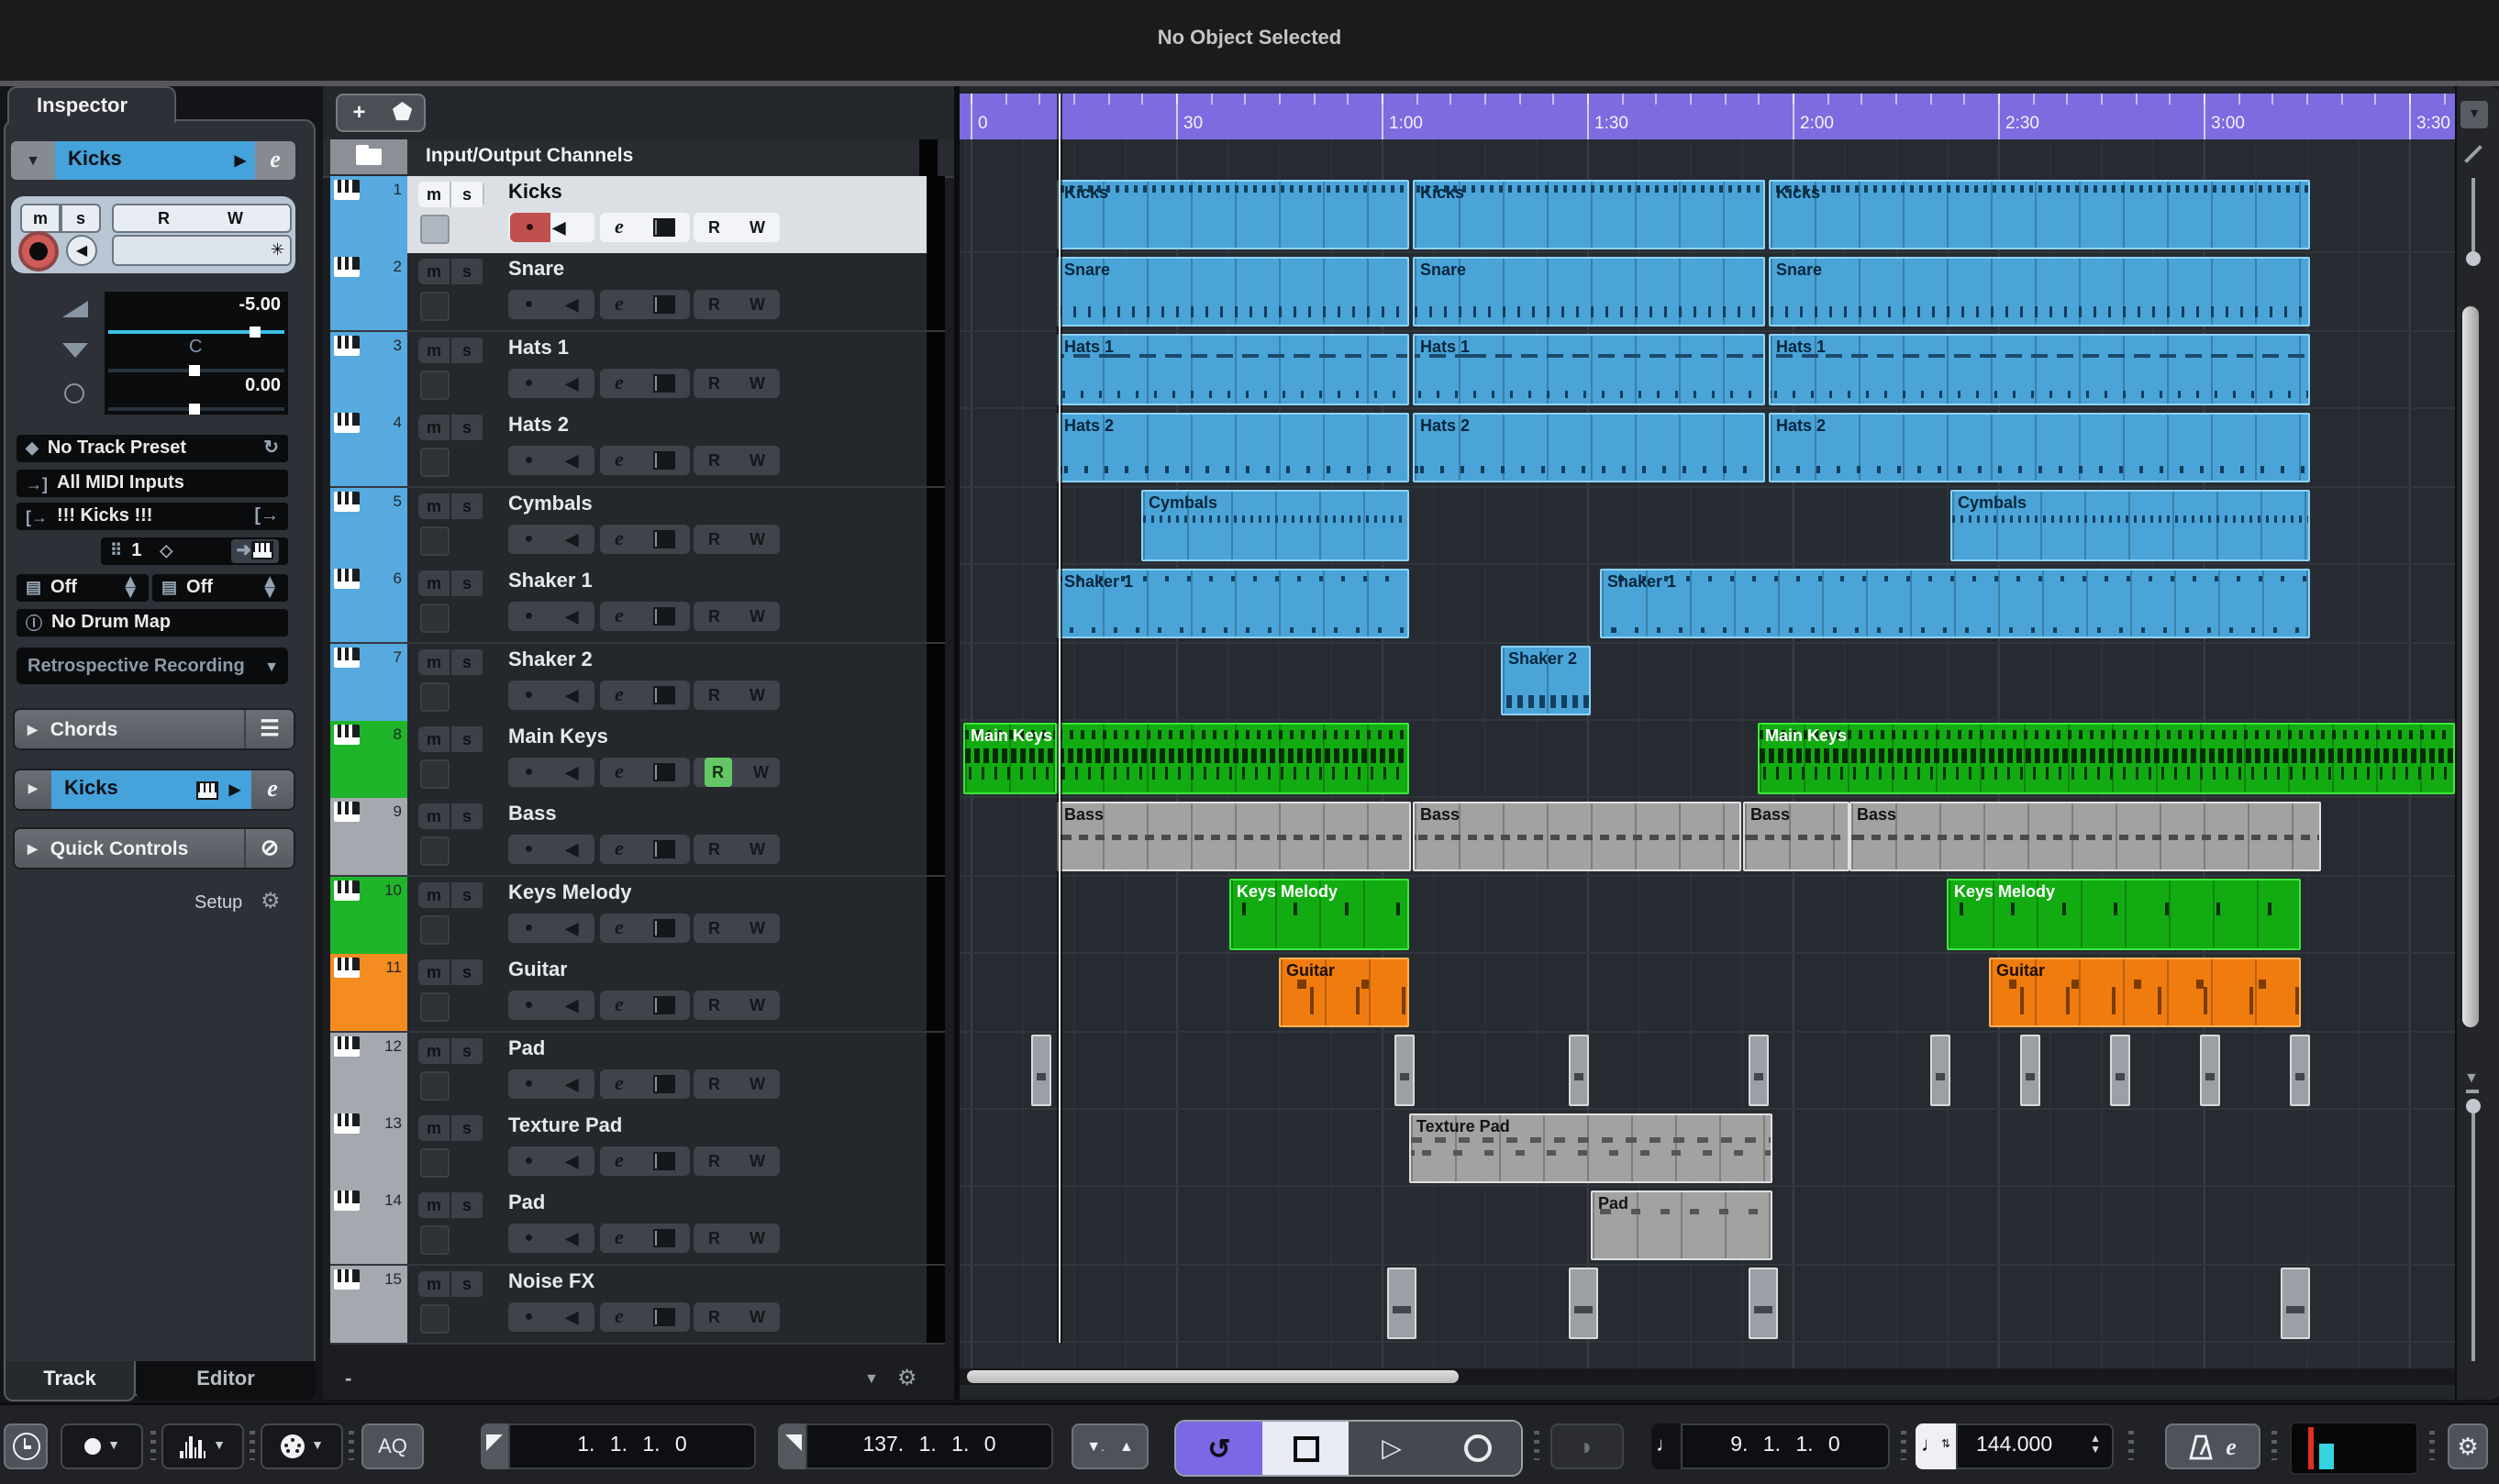 The width and height of the screenshot is (2499, 1484). Describe the element at coordinates (637, 994) in the screenshot. I see `track-row: 11 m s Guitar ● ◀ e RW` at that location.